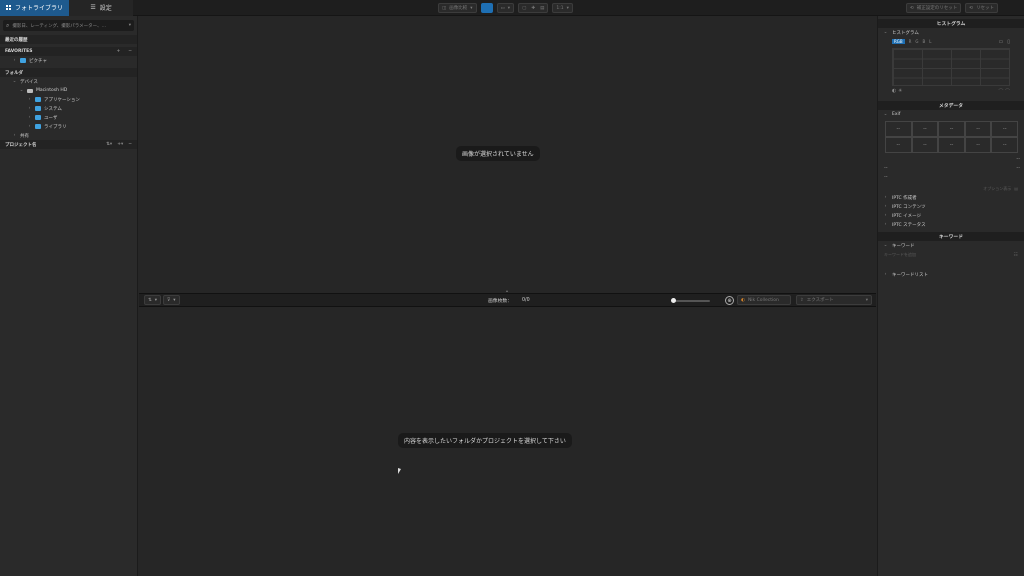 The width and height of the screenshot is (1024, 576). I want to click on reset-controls: ⟲ 補正設定のリセット ⟲ リセット, so click(952, 8).